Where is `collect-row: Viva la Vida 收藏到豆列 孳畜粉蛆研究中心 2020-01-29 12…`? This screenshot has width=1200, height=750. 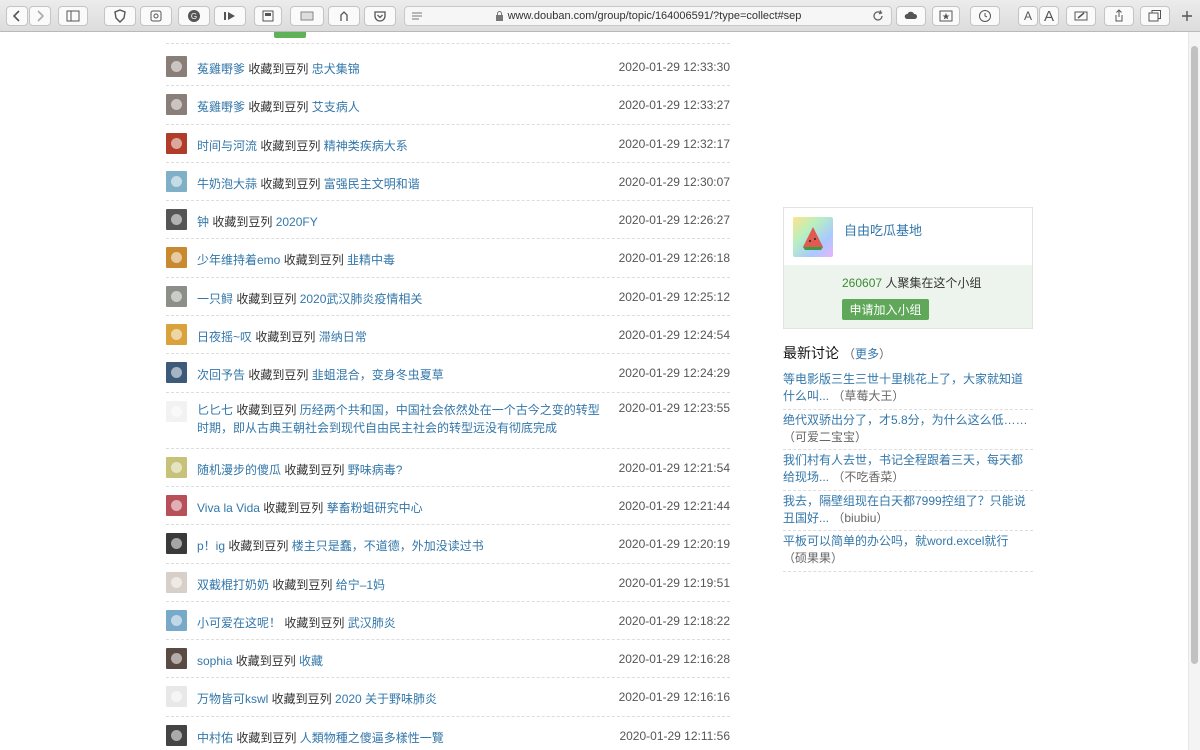 collect-row: Viva la Vida 收藏到豆列 孳畜粉蛆研究中心 2020-01-29 12… is located at coordinates (448, 506).